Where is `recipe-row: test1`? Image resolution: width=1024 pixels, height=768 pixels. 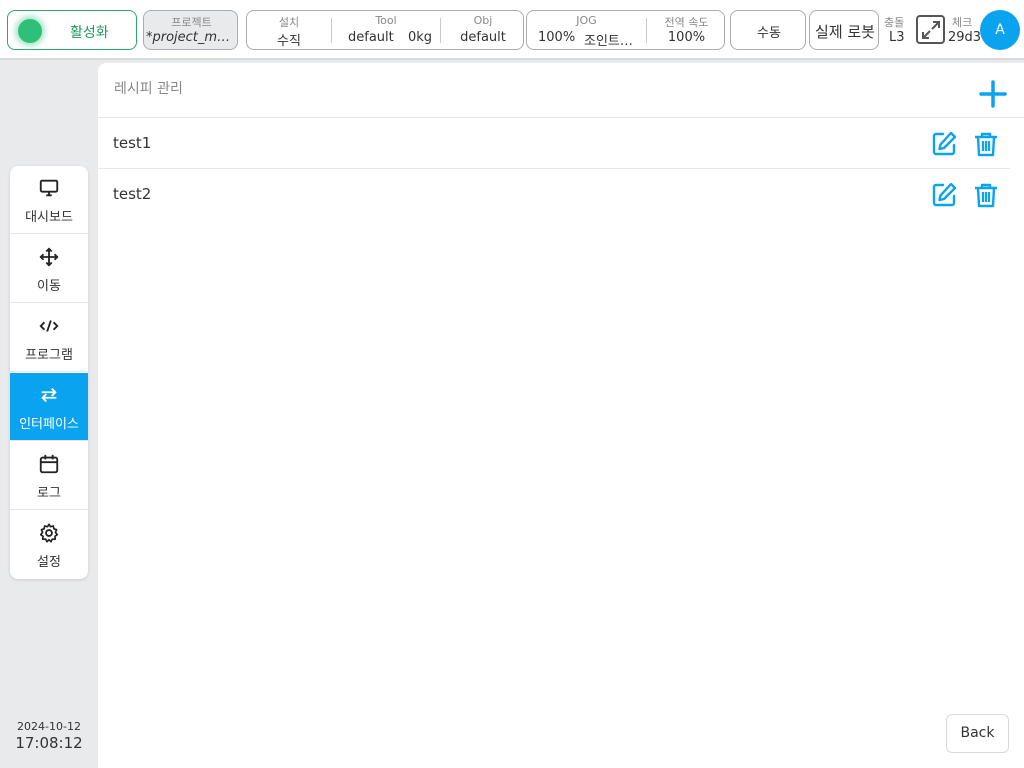
recipe-row: test1 is located at coordinates (554, 143).